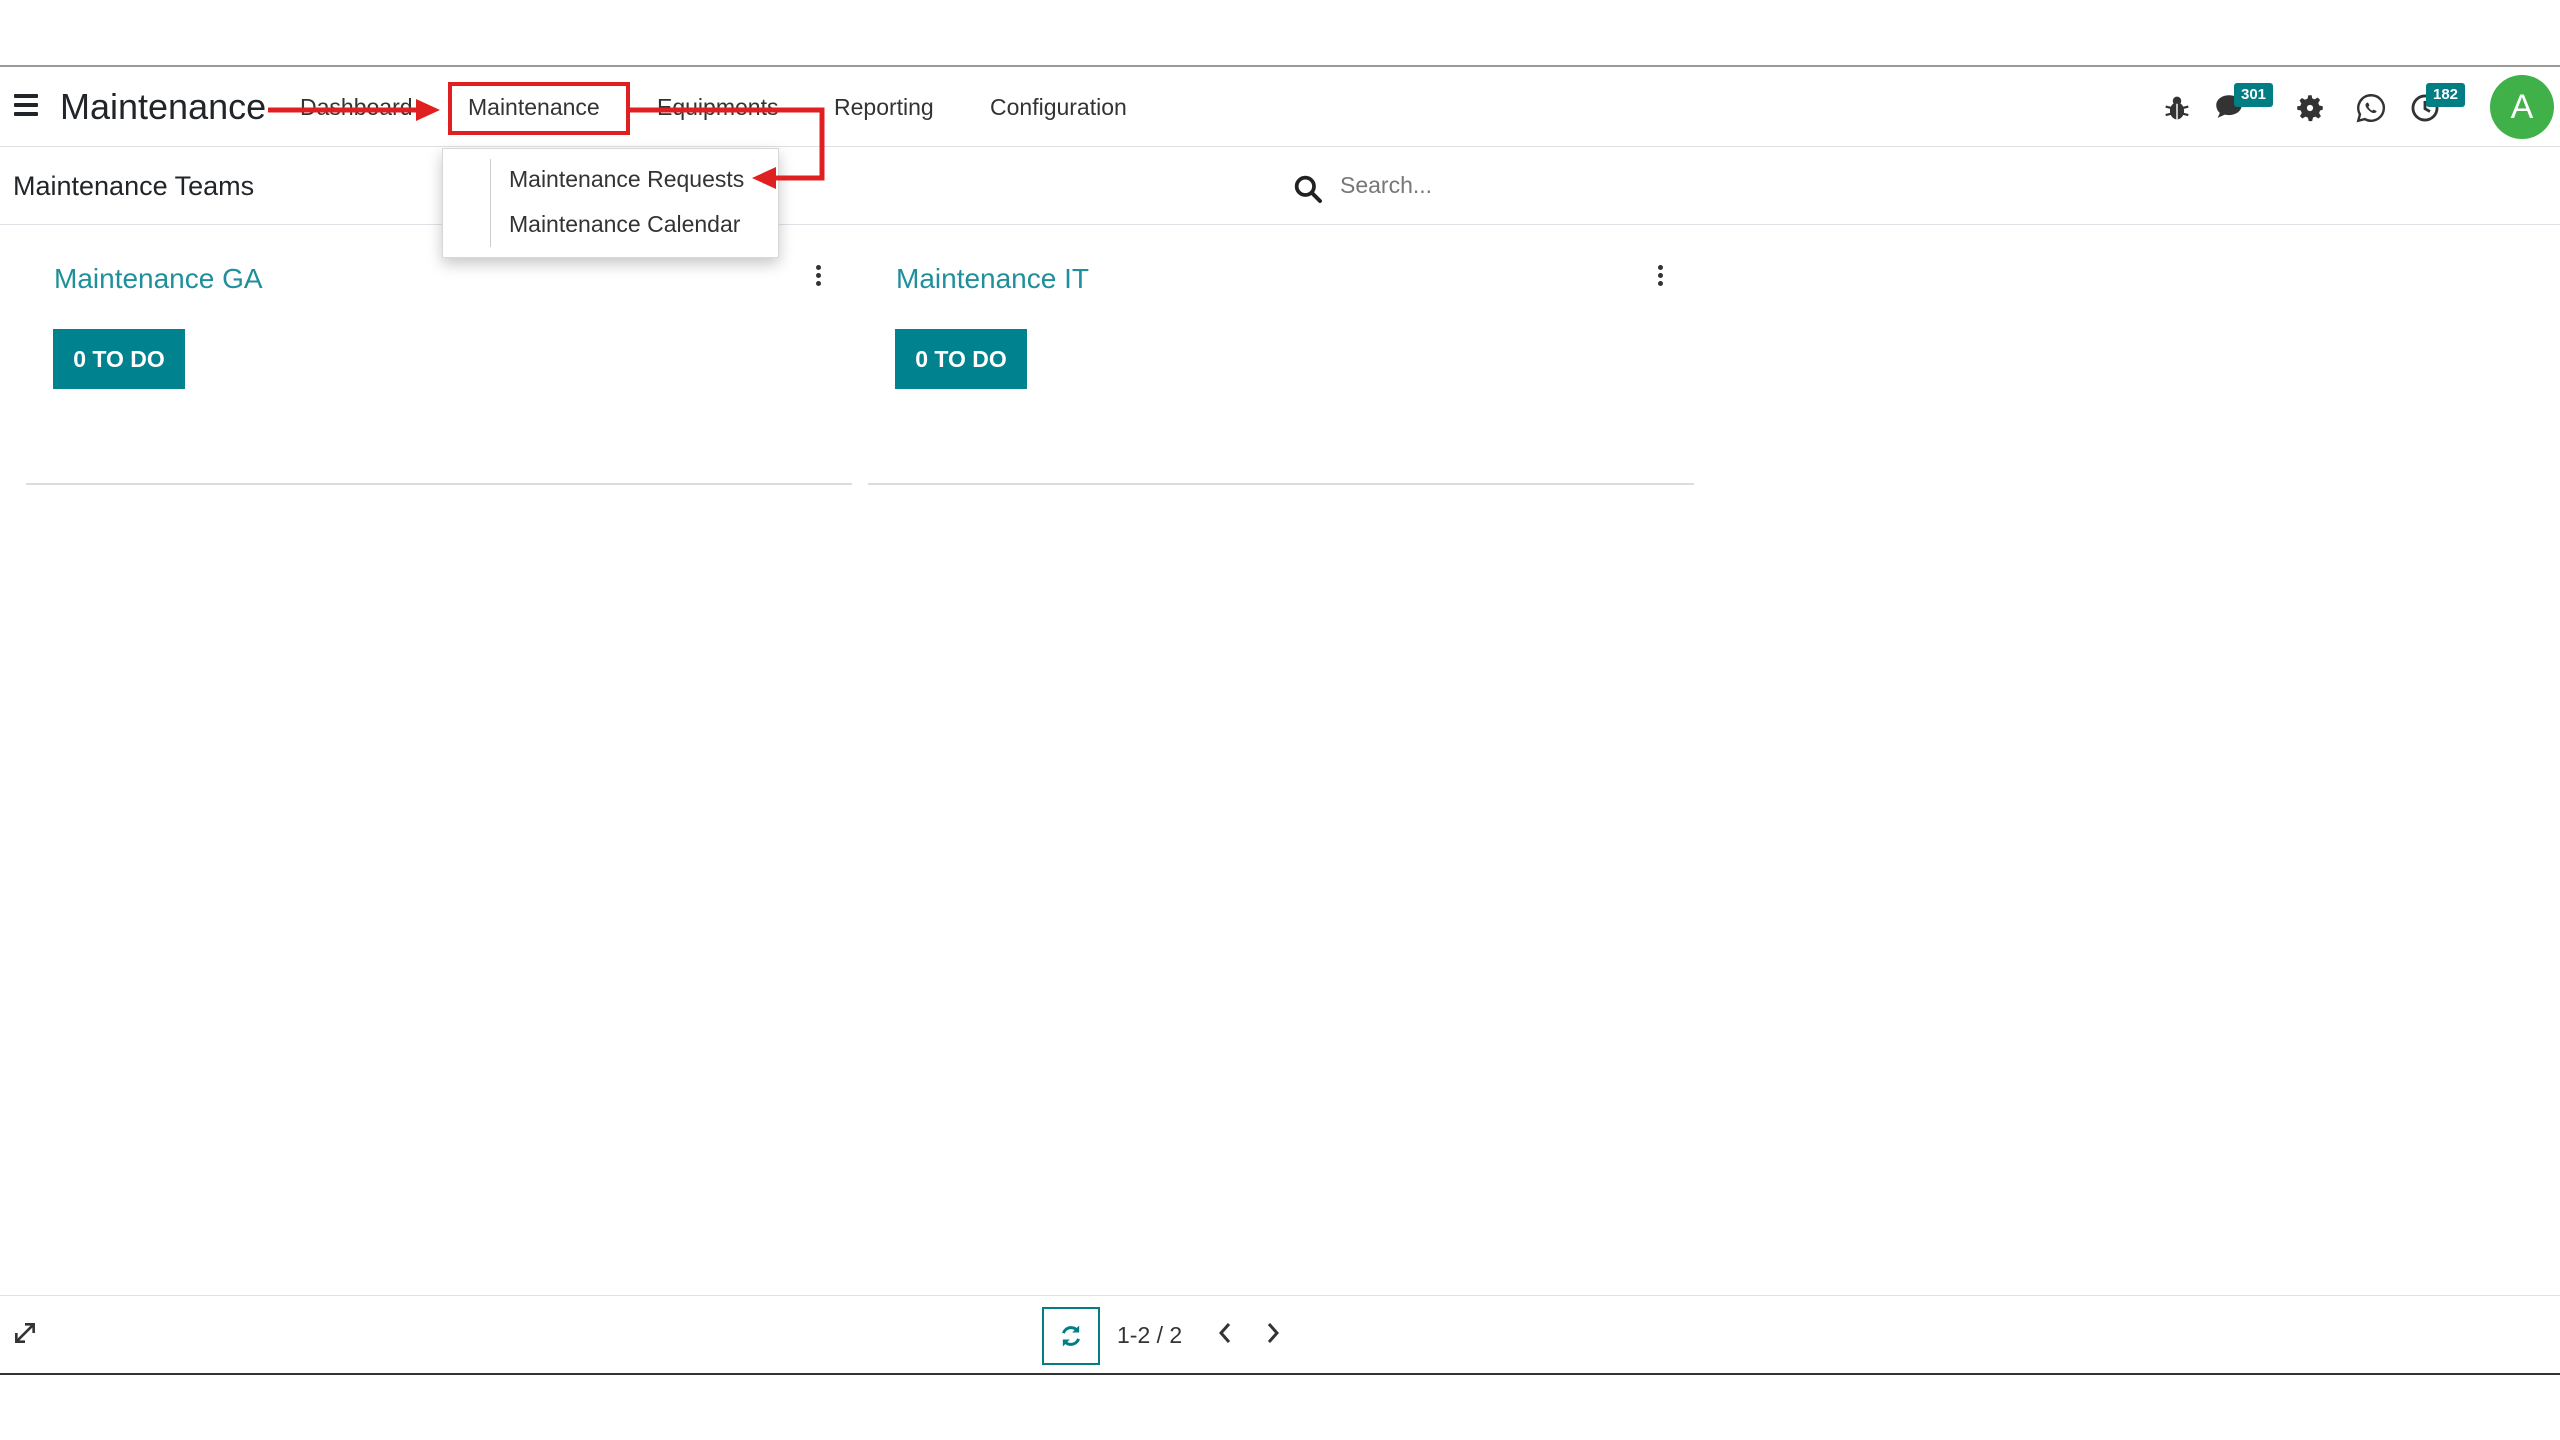 The height and width of the screenshot is (1440, 2560). What do you see at coordinates (490, 203) in the screenshot?
I see `dropdown-divider` at bounding box center [490, 203].